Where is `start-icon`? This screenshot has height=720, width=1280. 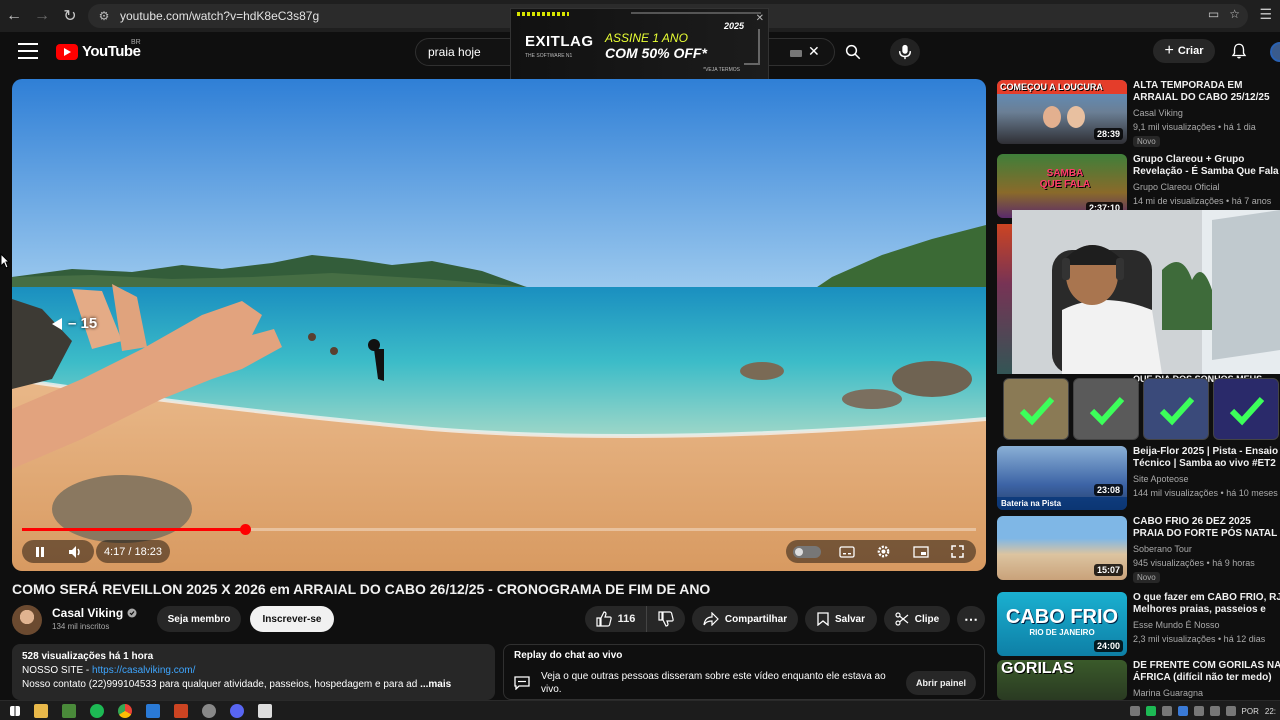
start-icon is located at coordinates (15, 710).